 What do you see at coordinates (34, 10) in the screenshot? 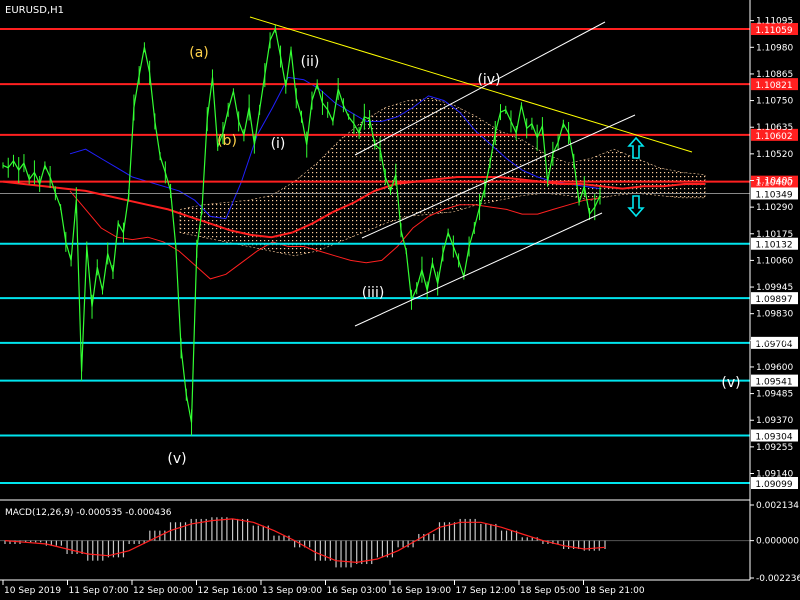
I see `symbol-label: EURUSD,H1` at bounding box center [34, 10].